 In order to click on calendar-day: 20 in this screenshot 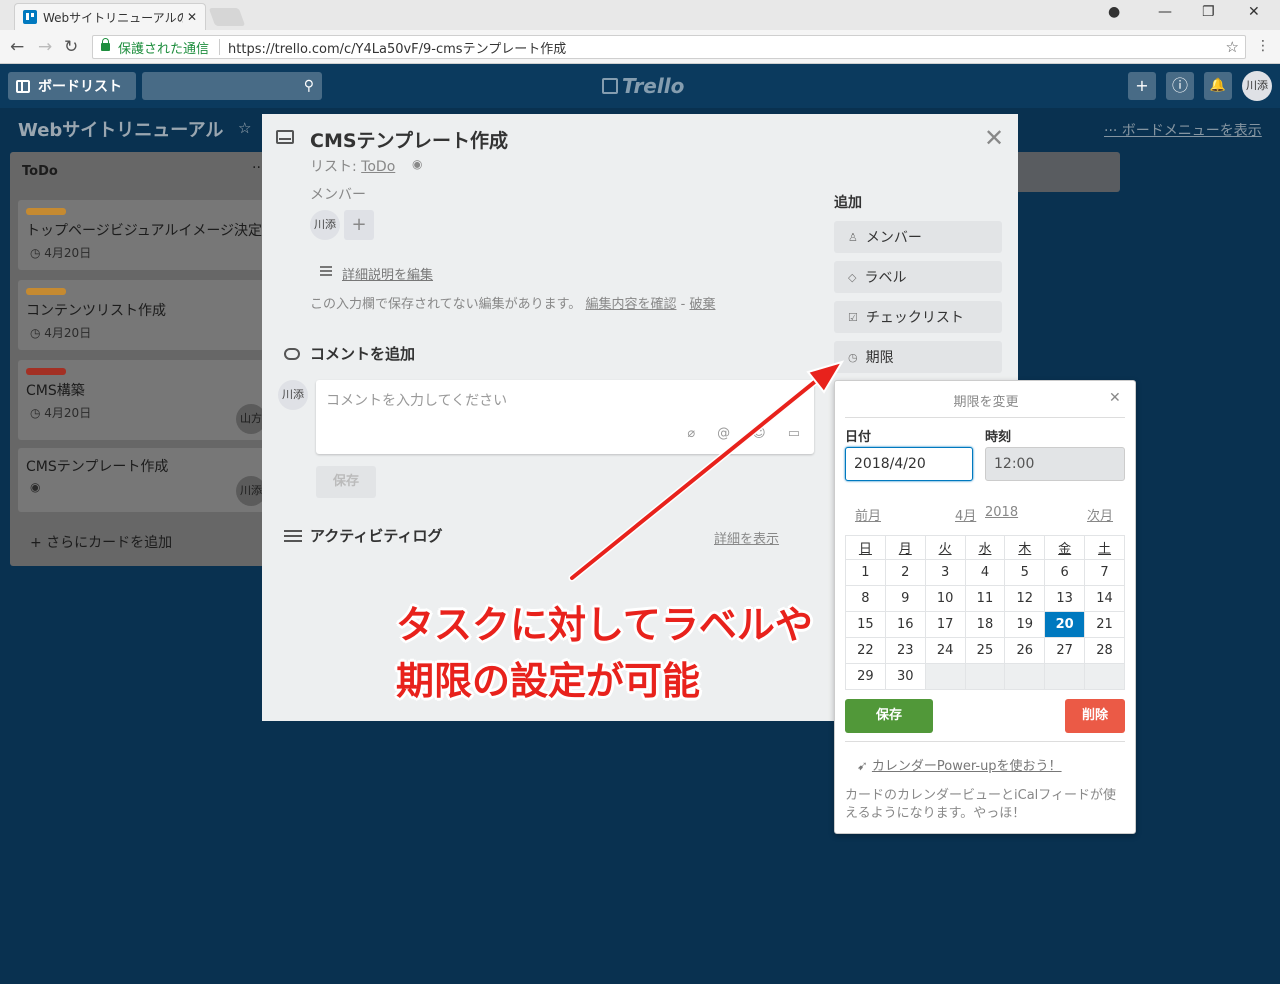, I will do `click(1065, 624)`.